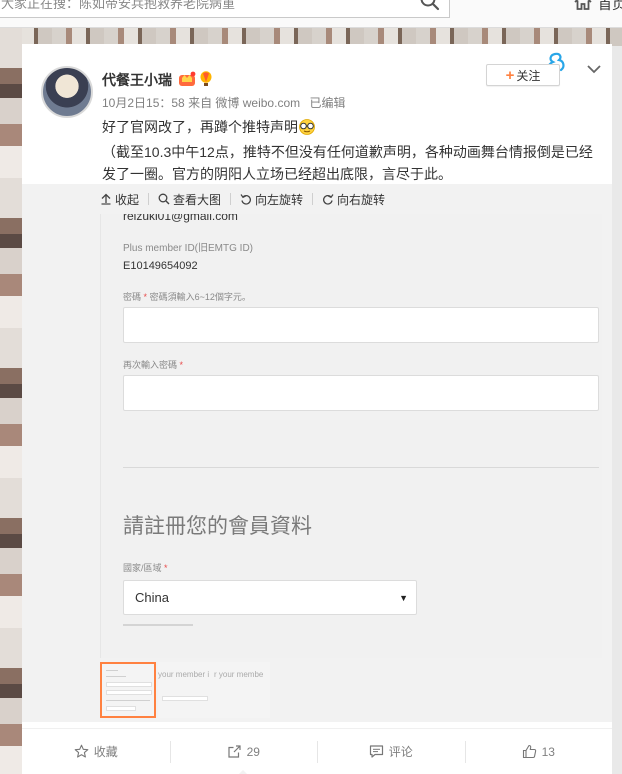  I want to click on section-title: 請註冊您的會員資料, so click(217, 526).